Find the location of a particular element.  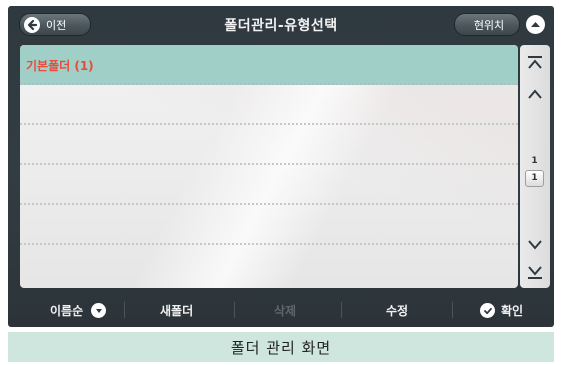

current-location-button: 현위치 is located at coordinates (487, 24).